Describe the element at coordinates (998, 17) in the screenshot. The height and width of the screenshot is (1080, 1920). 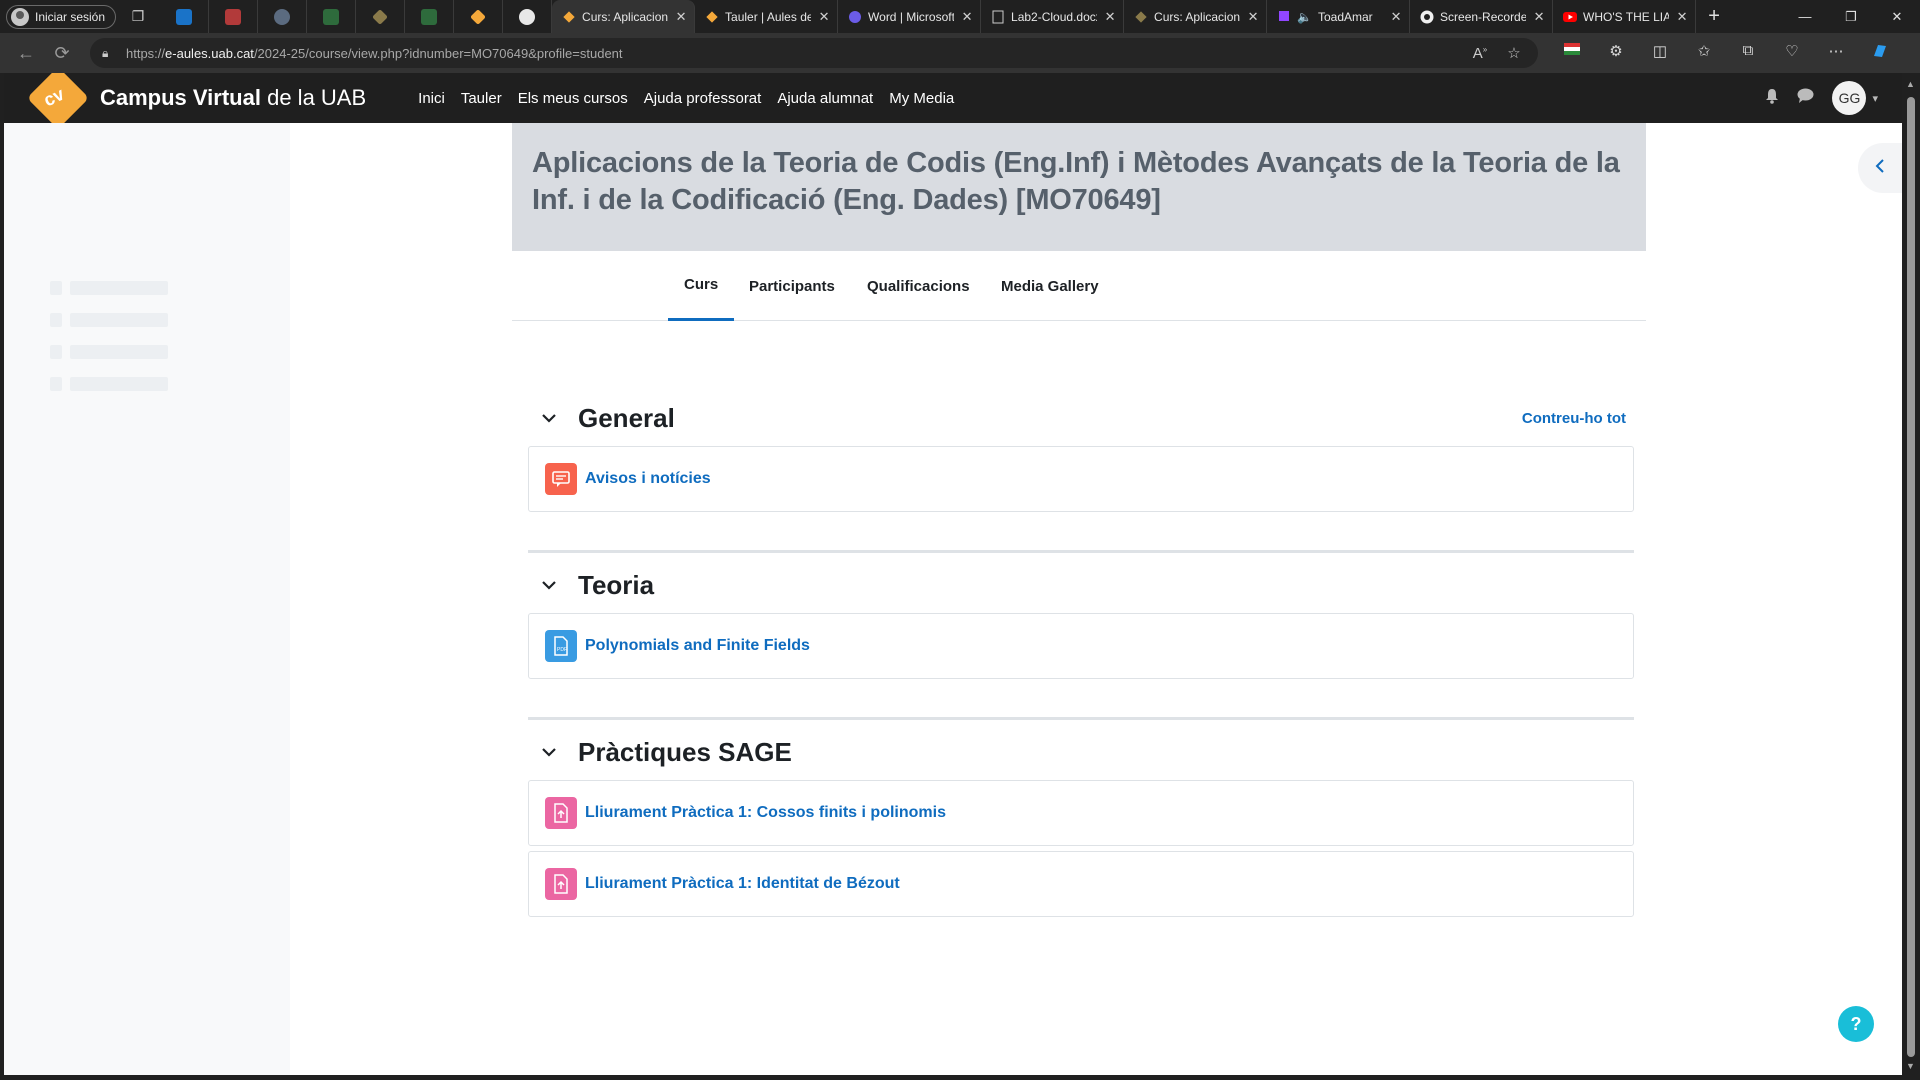
I see `document-icon` at that location.